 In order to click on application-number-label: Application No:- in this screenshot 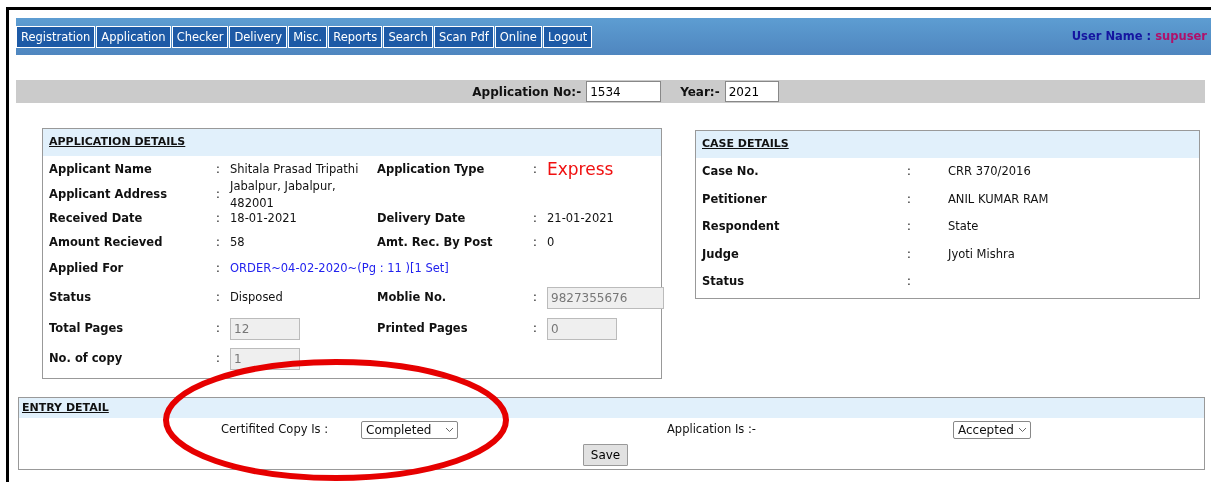, I will do `click(527, 92)`.